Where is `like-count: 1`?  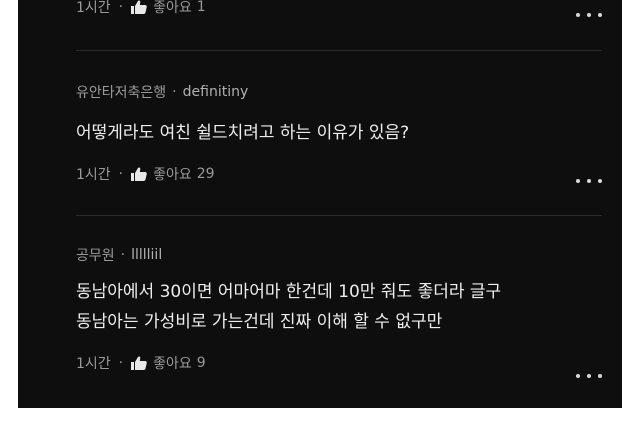 like-count: 1 is located at coordinates (201, 7).